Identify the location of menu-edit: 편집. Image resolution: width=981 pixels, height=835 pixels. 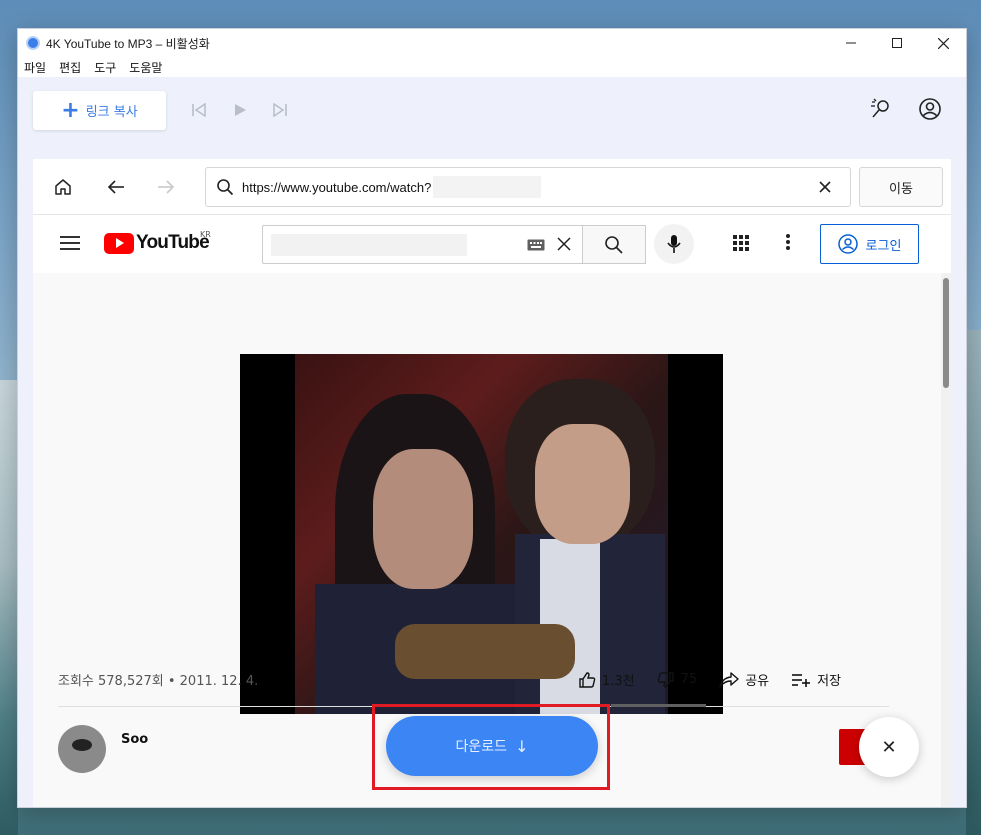
(70, 67).